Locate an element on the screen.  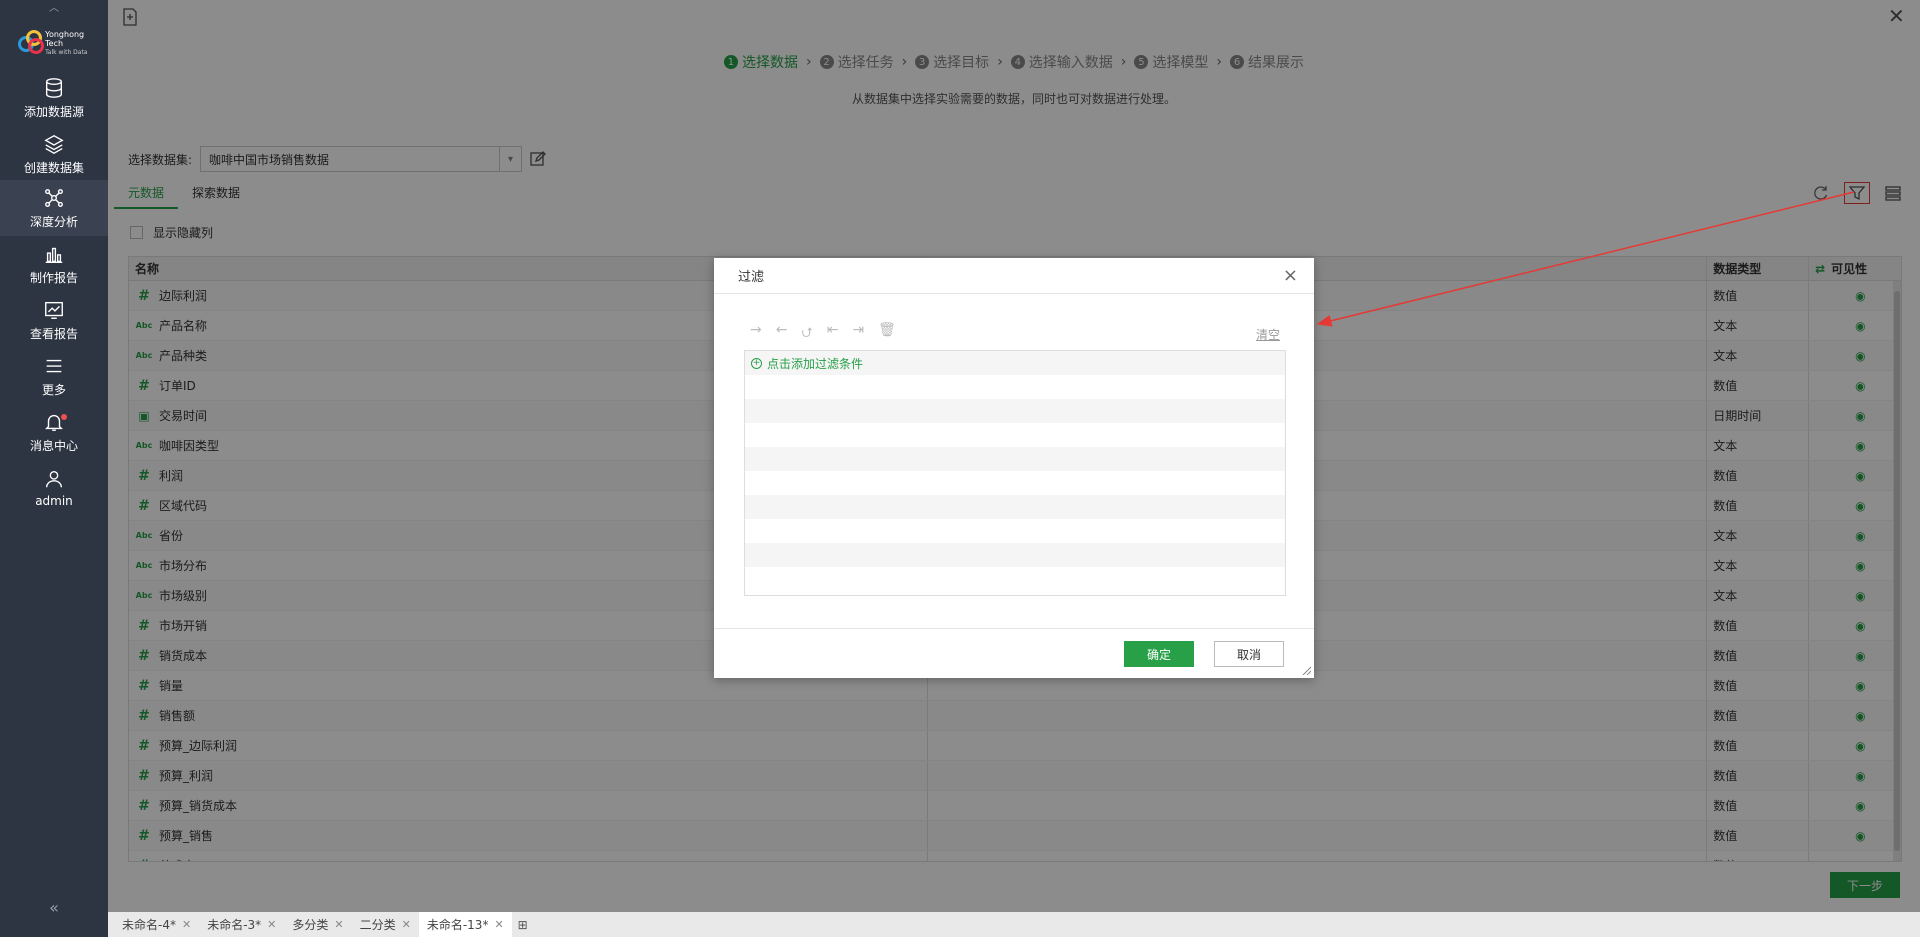
document-tab: 未命名-3* ✕ is located at coordinates (241, 924).